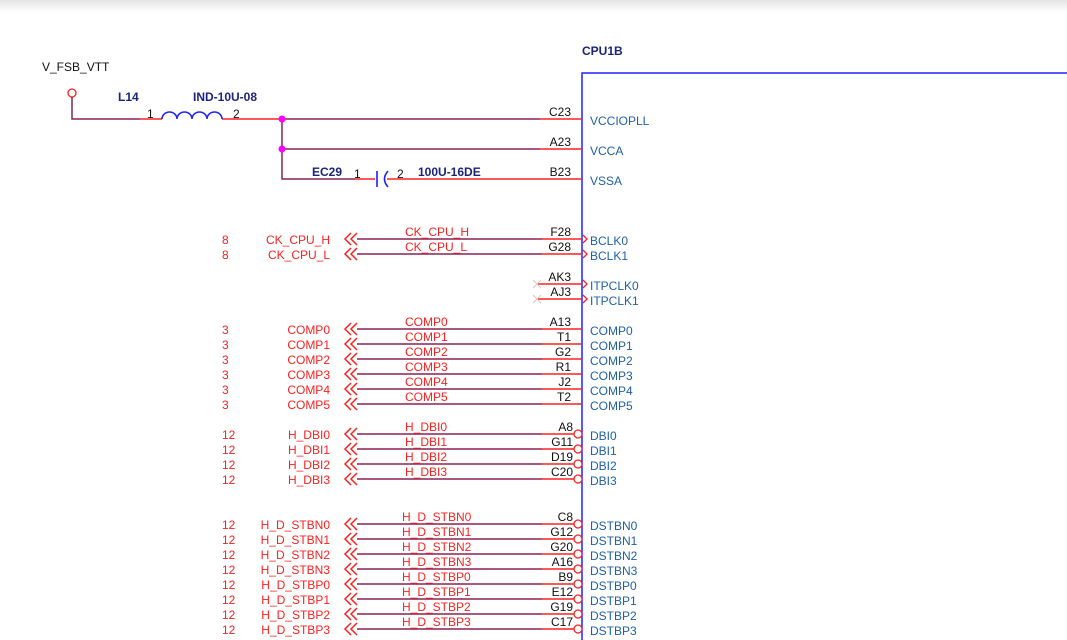  Describe the element at coordinates (564, 397) in the screenshot. I see `pin-number: T2` at that location.